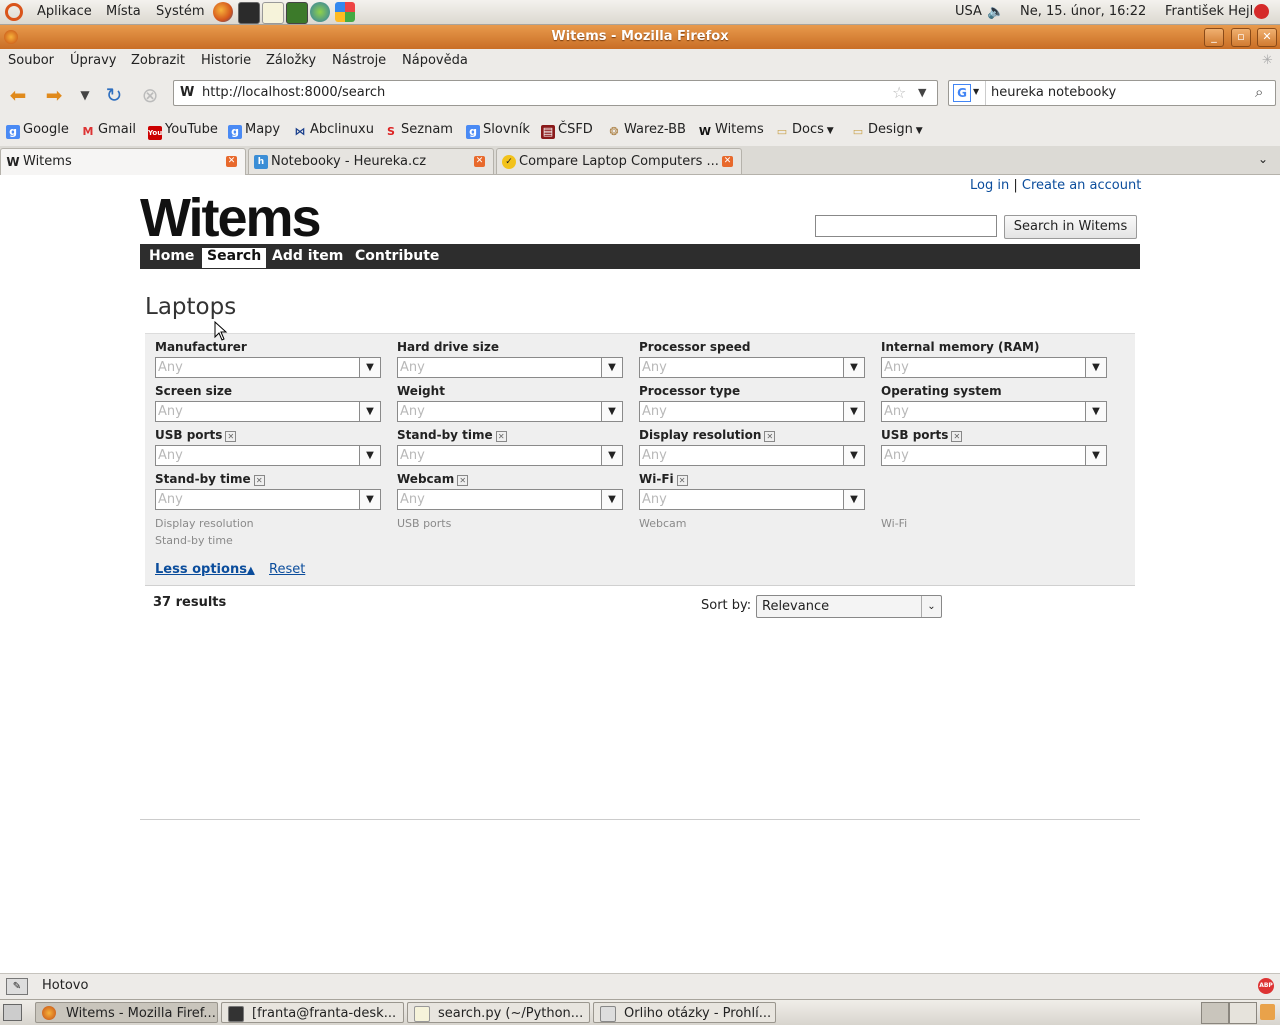 This screenshot has height=1025, width=1280. What do you see at coordinates (418, 130) in the screenshot?
I see `bookmark-seznam: S Seznam` at bounding box center [418, 130].